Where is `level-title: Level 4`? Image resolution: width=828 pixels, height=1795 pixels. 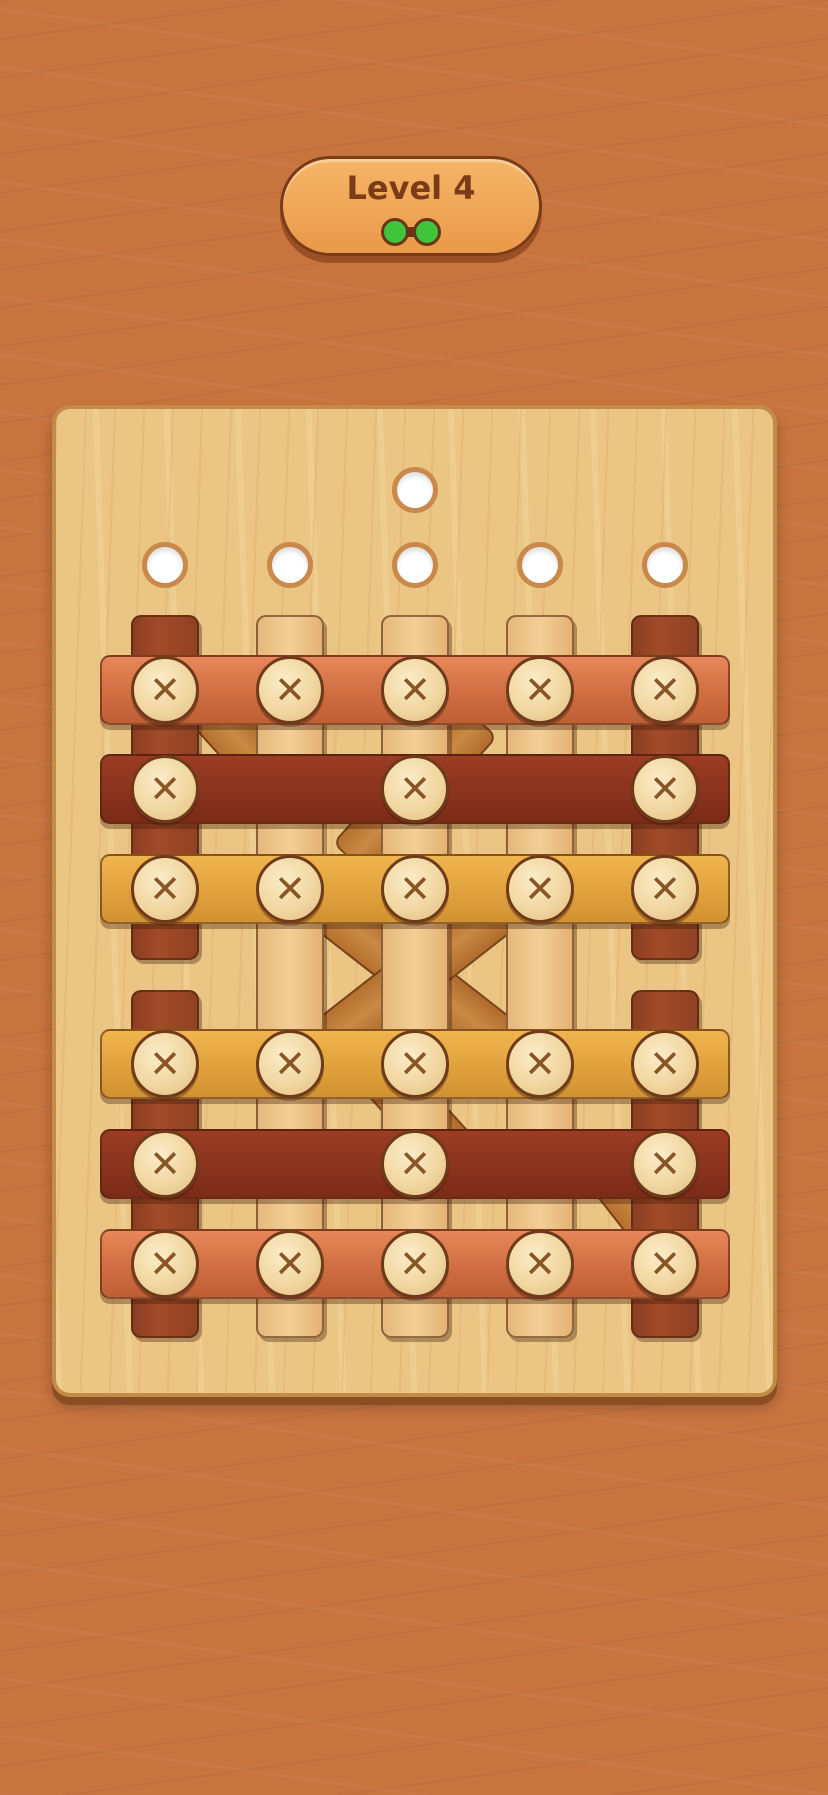 level-title: Level 4 is located at coordinates (411, 188).